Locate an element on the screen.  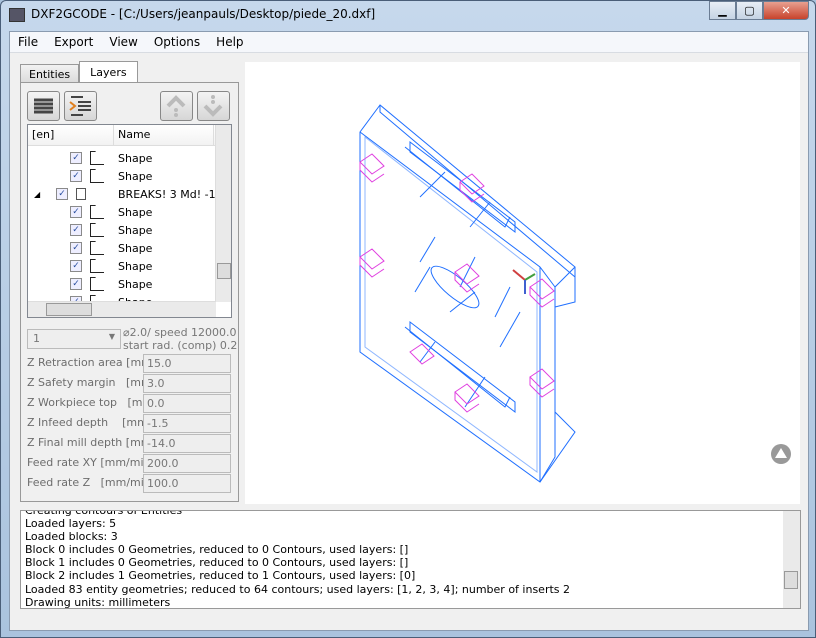
minimize-button: ▁ is located at coordinates (722, 10).